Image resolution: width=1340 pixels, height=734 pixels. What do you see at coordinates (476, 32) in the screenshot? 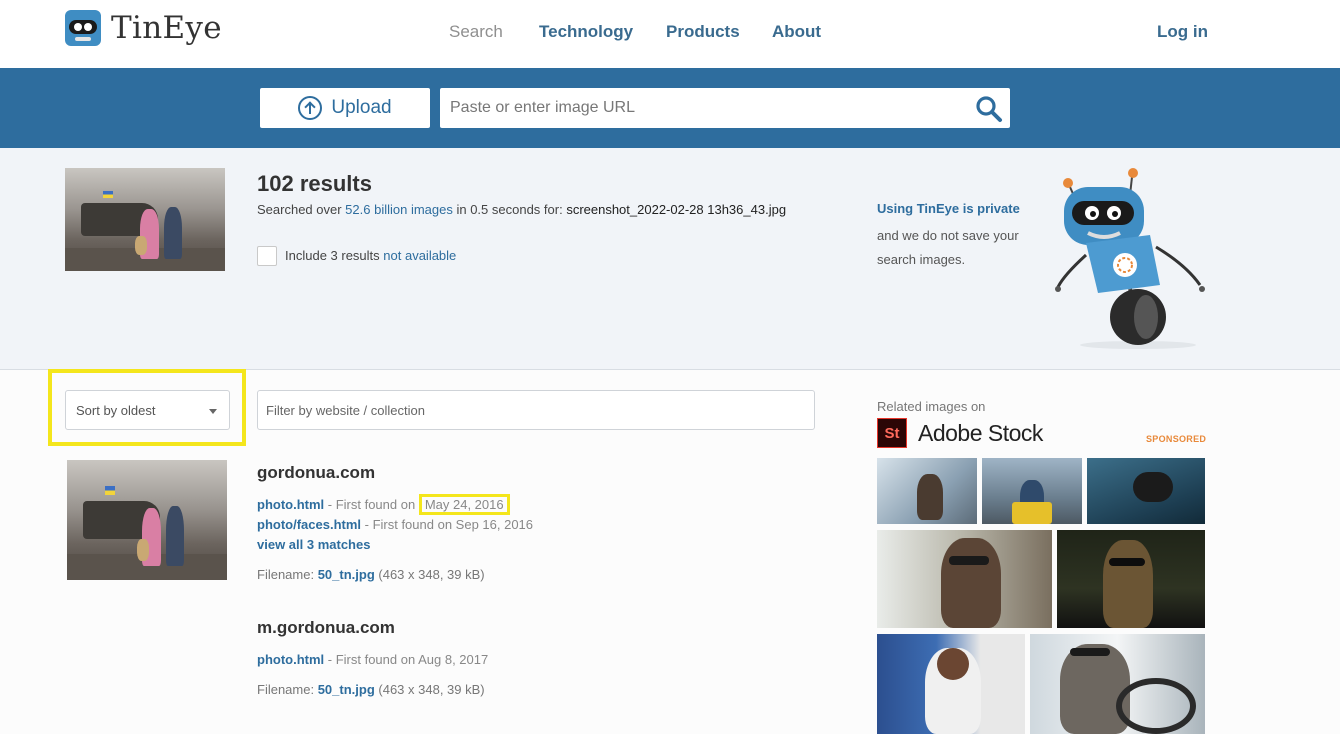
I see `nav-search: Search` at bounding box center [476, 32].